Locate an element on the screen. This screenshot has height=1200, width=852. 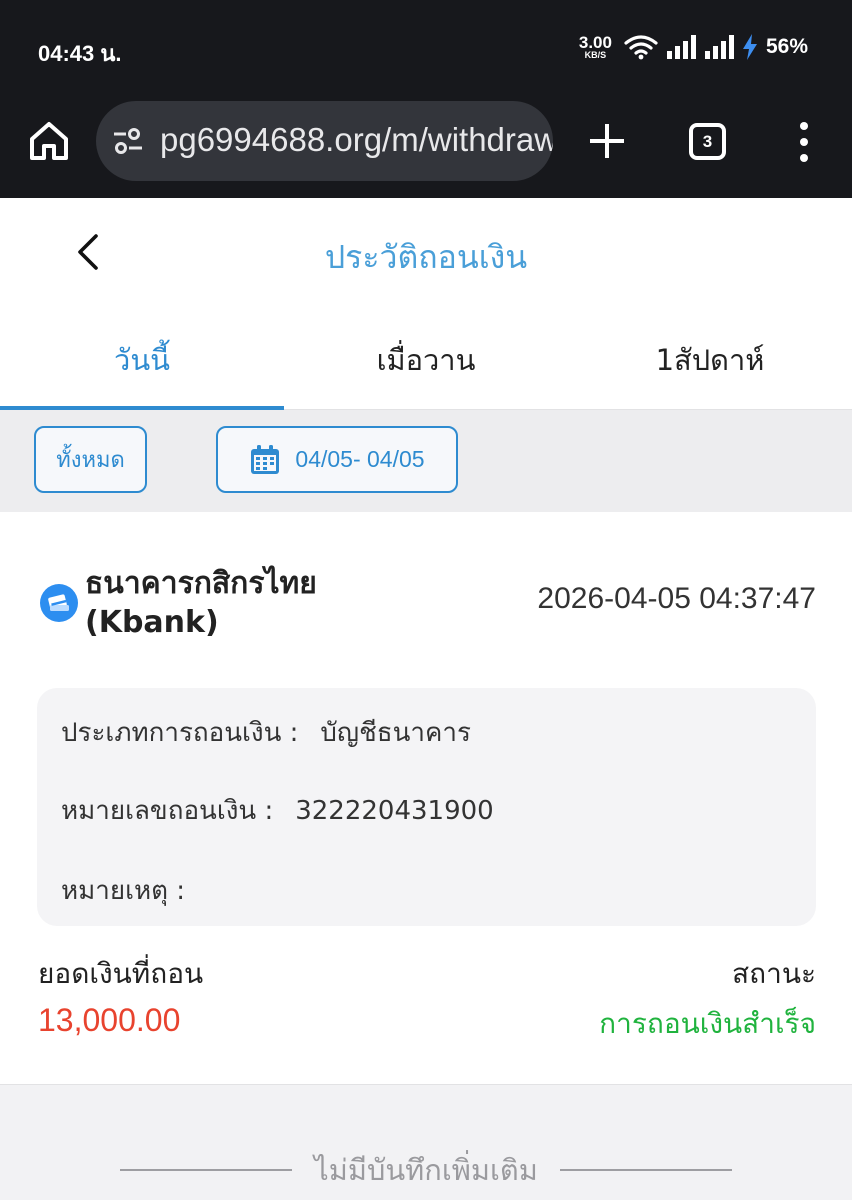
status-icons: 3.00 KB/S 56% is located at coordinates (693, 47).